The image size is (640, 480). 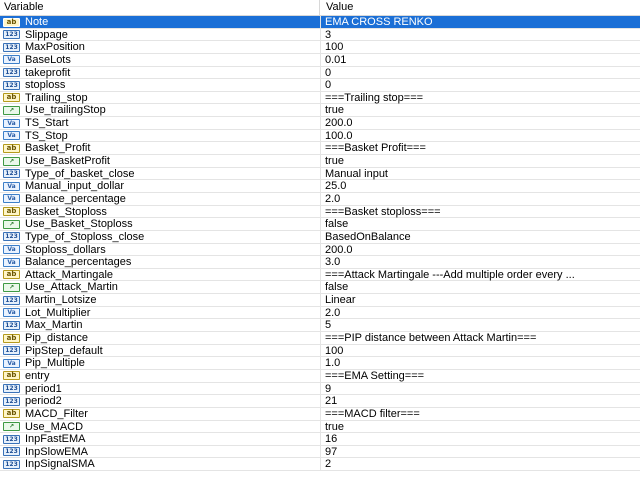 I want to click on table-row: ab Basket_Profit ===Basket Profit===, so click(x=320, y=149).